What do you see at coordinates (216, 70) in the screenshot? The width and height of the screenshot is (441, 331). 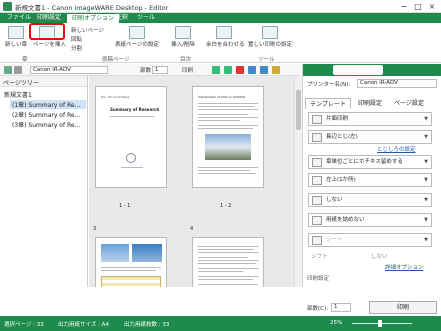 I see `undo-icon` at bounding box center [216, 70].